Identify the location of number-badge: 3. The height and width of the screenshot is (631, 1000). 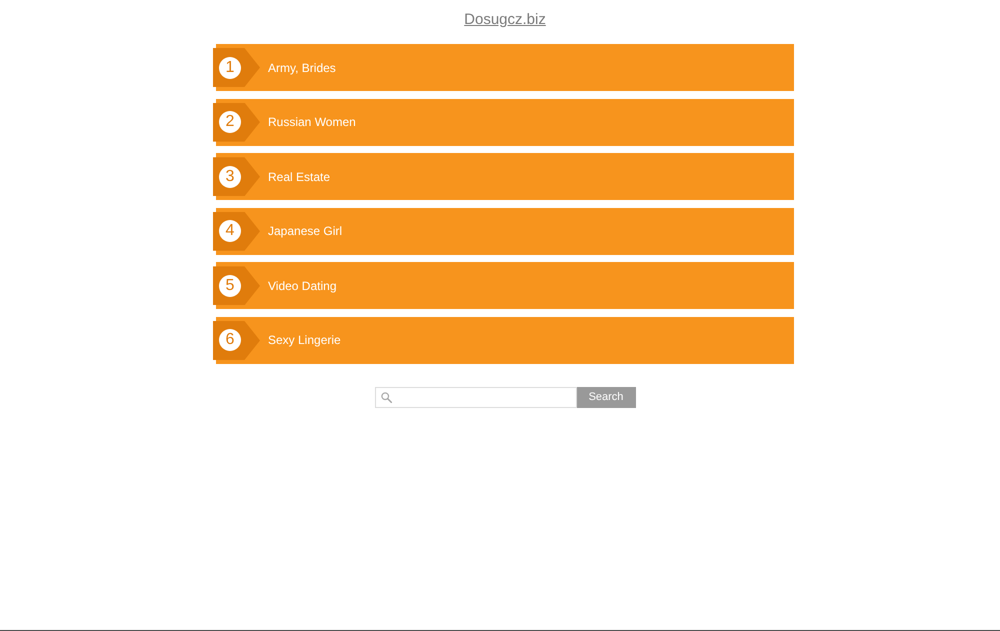
(230, 177).